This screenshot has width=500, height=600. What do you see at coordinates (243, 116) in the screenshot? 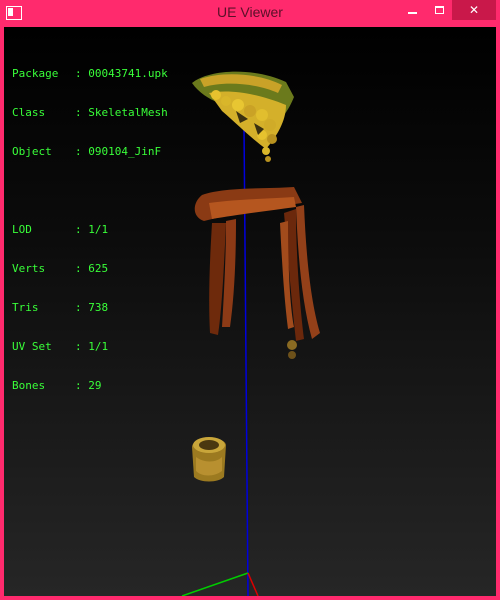
I see `collar-mesh` at bounding box center [243, 116].